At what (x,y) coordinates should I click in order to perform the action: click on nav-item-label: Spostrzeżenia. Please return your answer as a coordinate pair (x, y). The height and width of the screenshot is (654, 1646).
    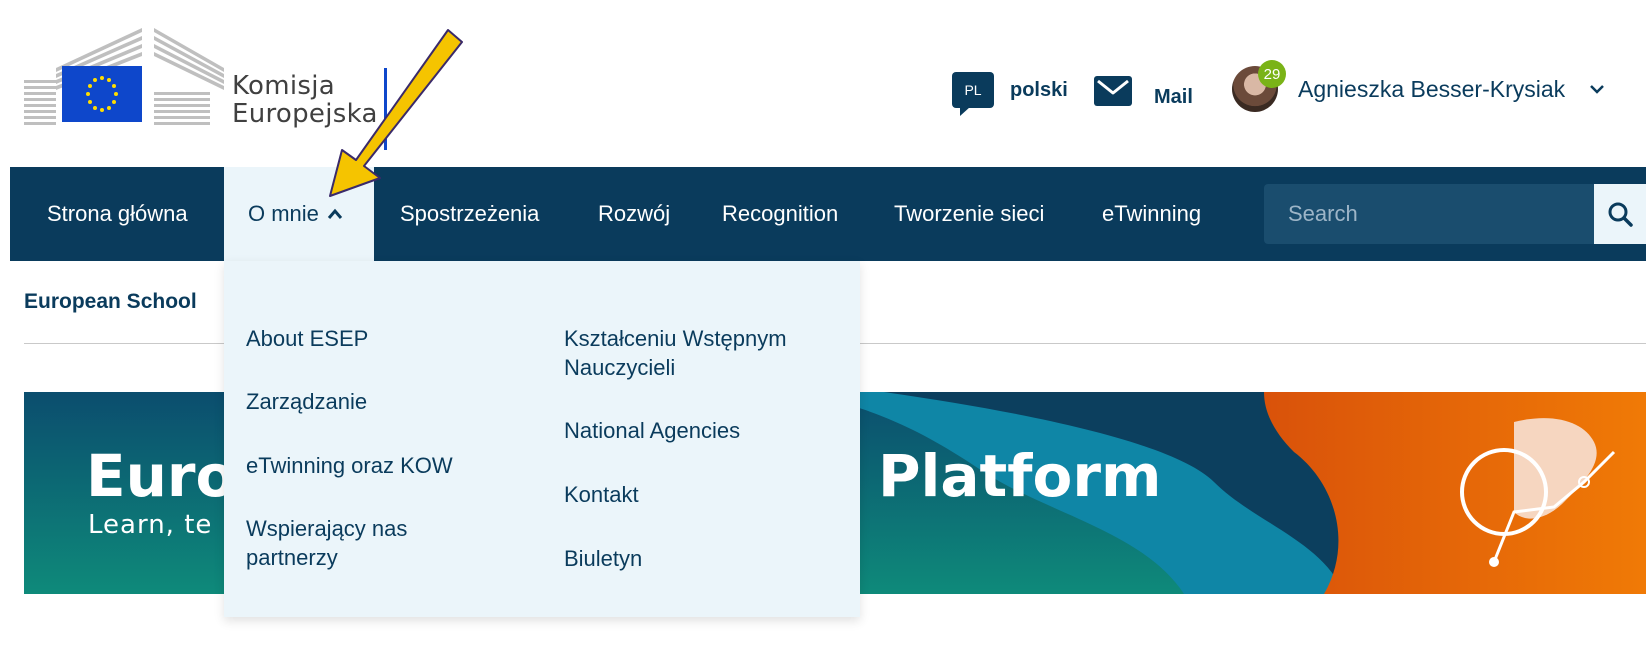
    Looking at the image, I should click on (470, 213).